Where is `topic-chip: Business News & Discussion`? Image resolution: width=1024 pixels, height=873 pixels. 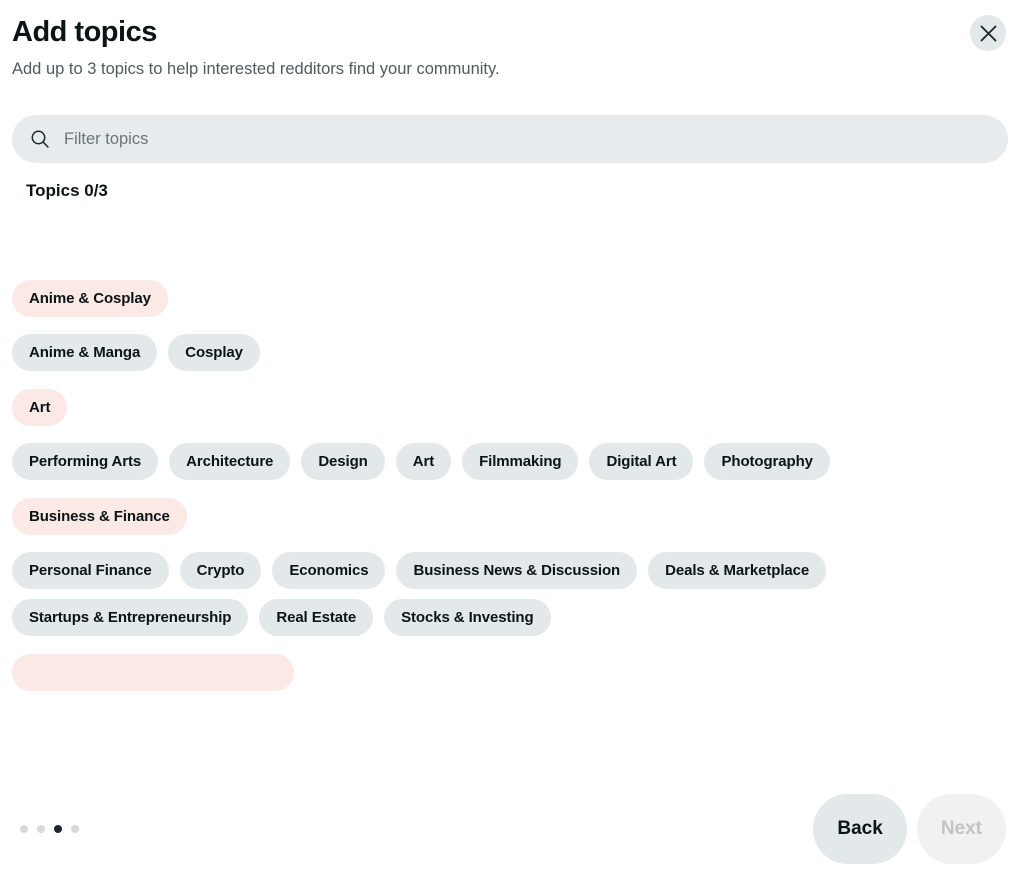
topic-chip: Business News & Discussion is located at coordinates (517, 570).